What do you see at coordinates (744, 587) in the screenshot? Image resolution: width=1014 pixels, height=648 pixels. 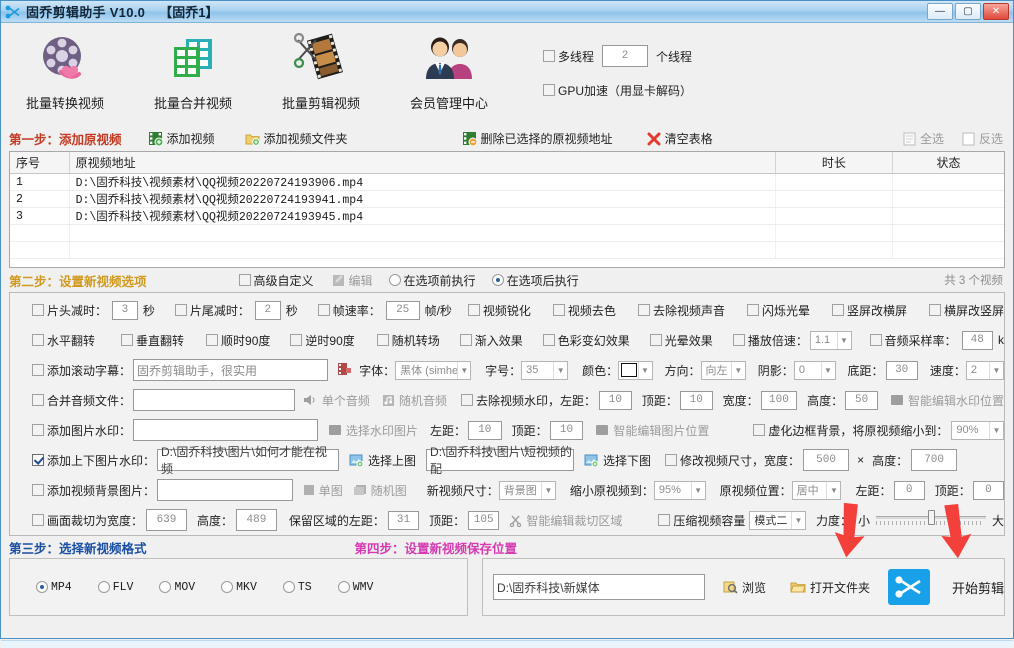 I see `browse-button: 浏览` at bounding box center [744, 587].